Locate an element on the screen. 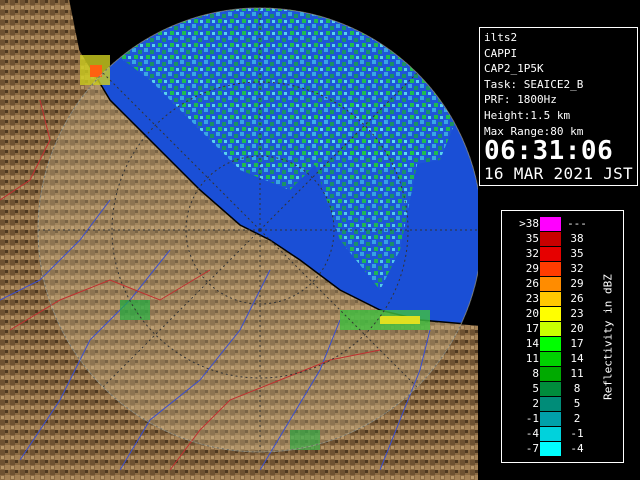  legend-high-value: -1 is located at coordinates (577, 433).